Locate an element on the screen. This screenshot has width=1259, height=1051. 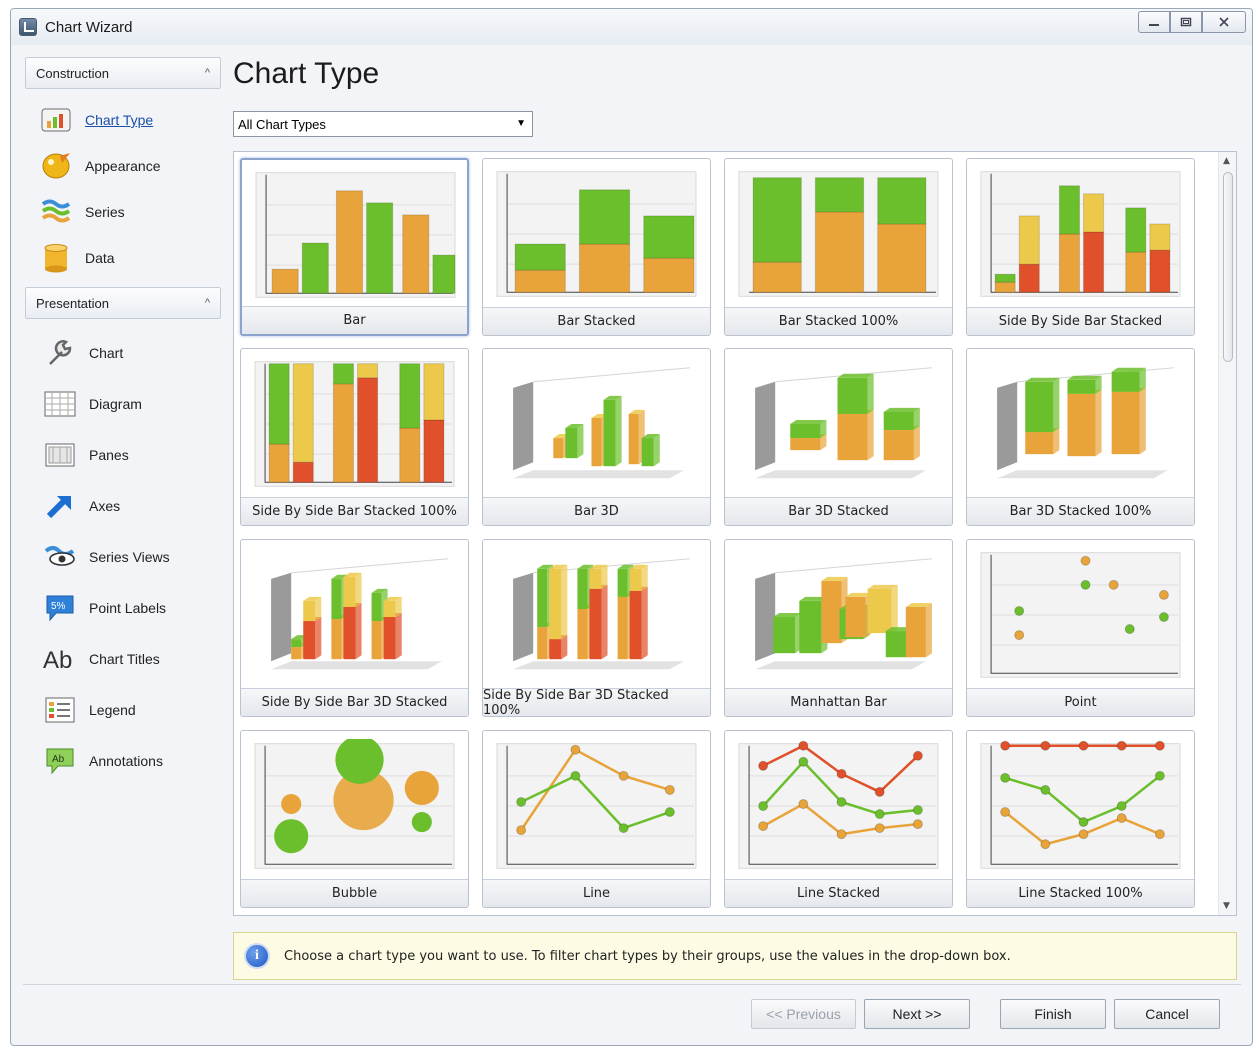
panes-icon is located at coordinates (60, 455).